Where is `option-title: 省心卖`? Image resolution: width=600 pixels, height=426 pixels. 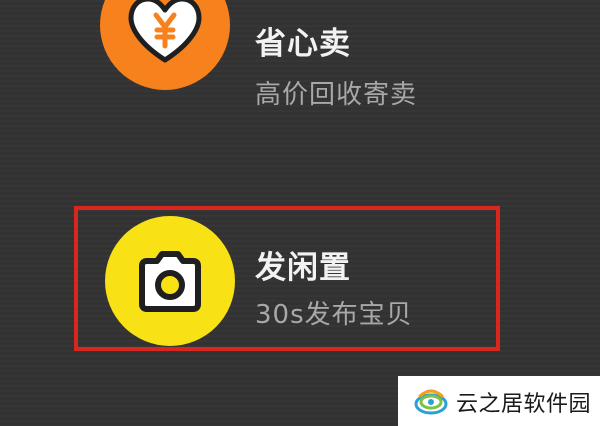 option-title: 省心卖 is located at coordinates (303, 44).